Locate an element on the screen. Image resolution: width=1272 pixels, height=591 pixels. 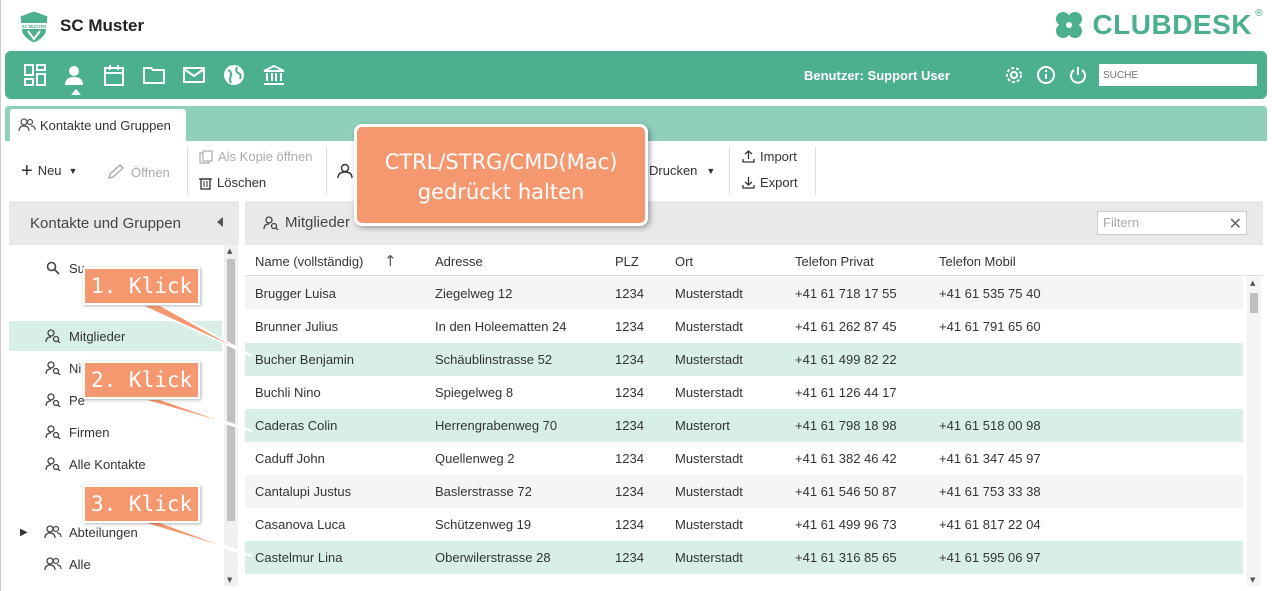
left-scrollbar: ▲ ▼ is located at coordinates (231, 415).